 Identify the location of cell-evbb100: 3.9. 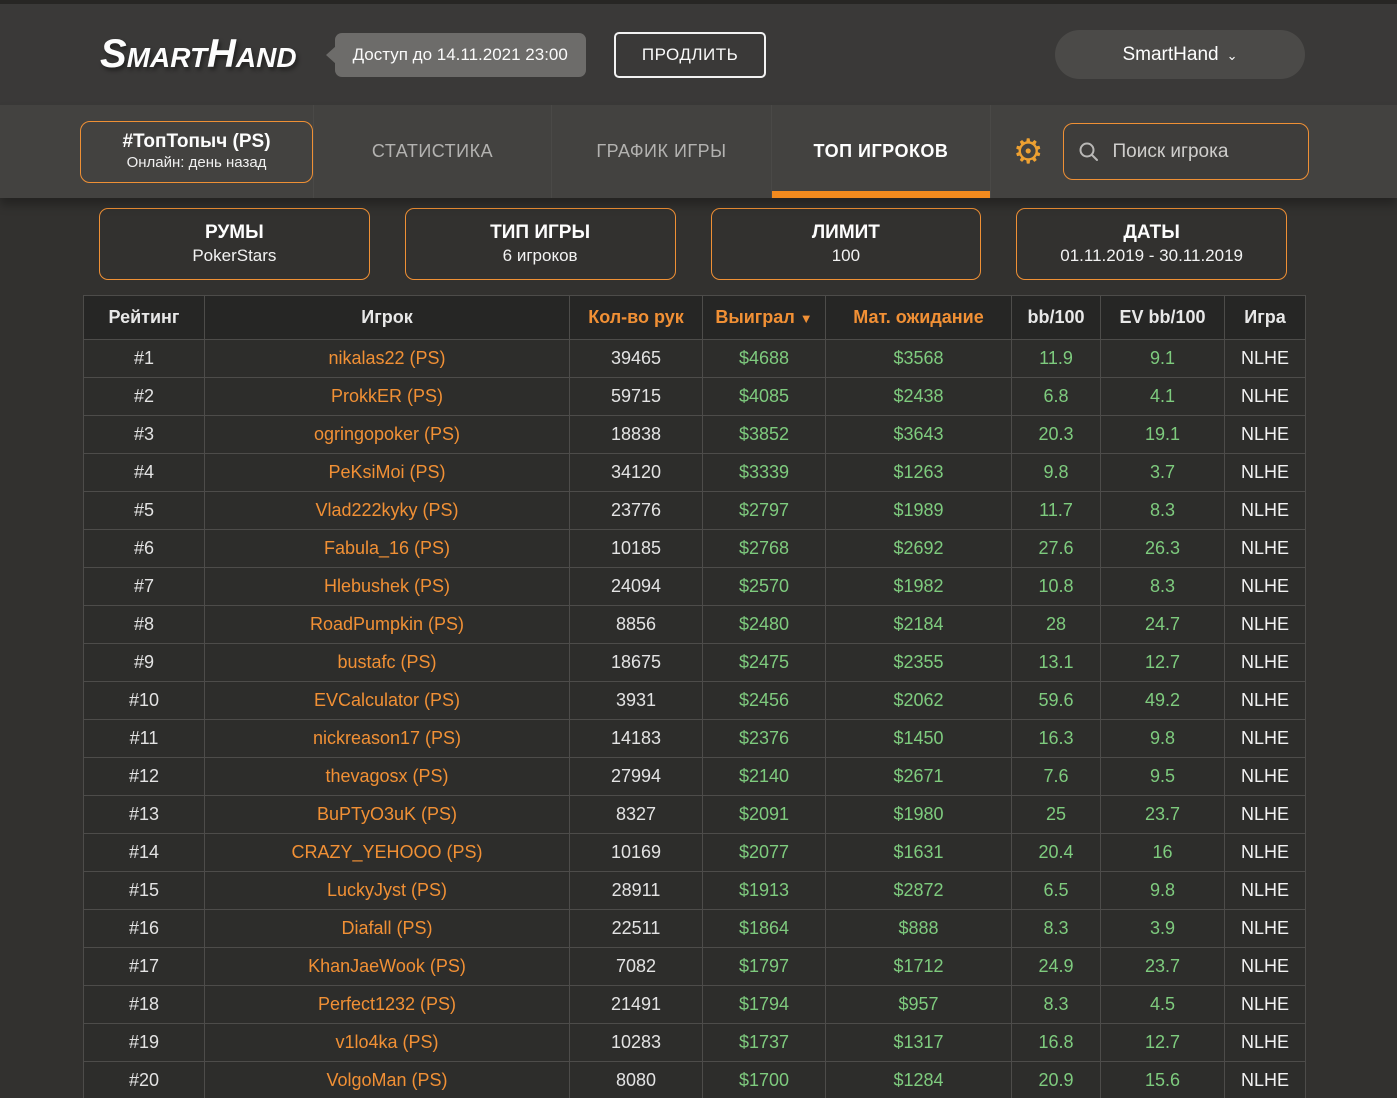
(1162, 928).